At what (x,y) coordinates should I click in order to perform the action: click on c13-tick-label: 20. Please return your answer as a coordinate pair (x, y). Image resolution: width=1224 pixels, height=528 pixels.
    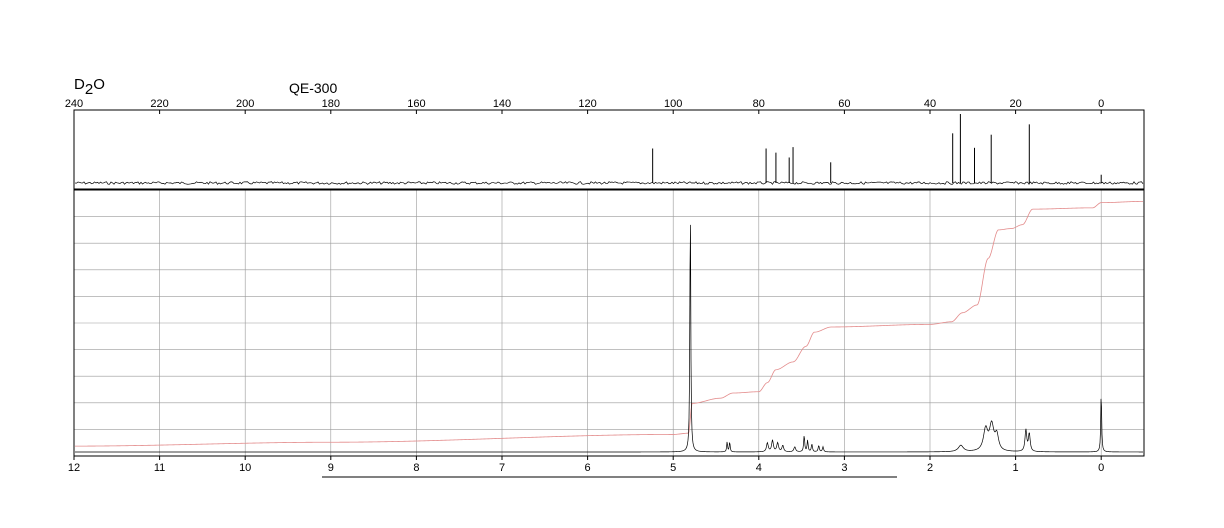
    Looking at the image, I should click on (1015, 104).